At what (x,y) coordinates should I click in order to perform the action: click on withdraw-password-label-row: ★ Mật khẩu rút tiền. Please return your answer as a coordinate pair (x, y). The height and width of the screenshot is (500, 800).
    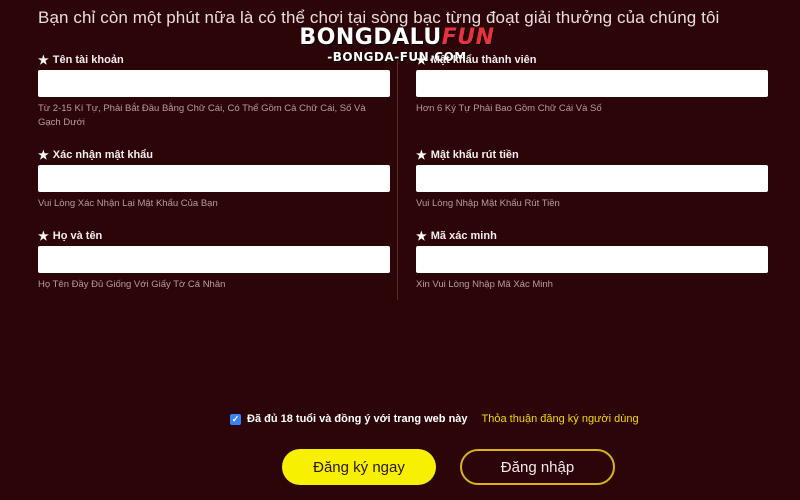
    Looking at the image, I should click on (592, 155).